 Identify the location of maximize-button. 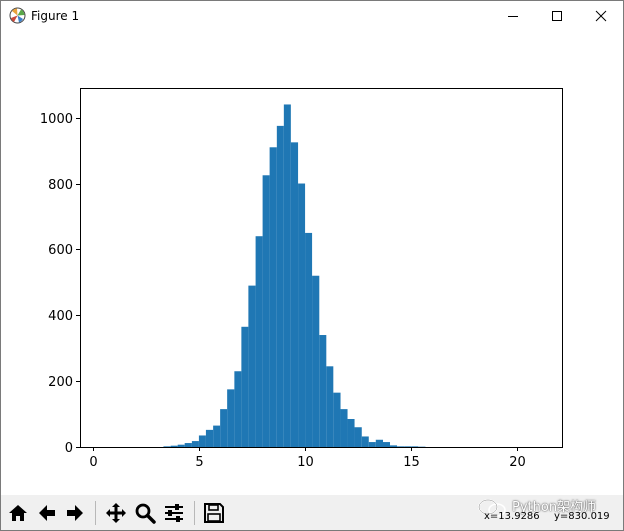
(557, 16).